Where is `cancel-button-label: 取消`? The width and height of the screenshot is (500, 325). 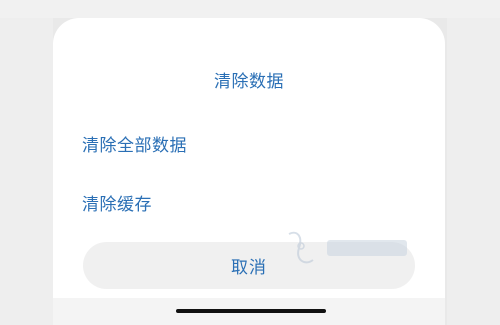 cancel-button-label: 取消 is located at coordinates (249, 268).